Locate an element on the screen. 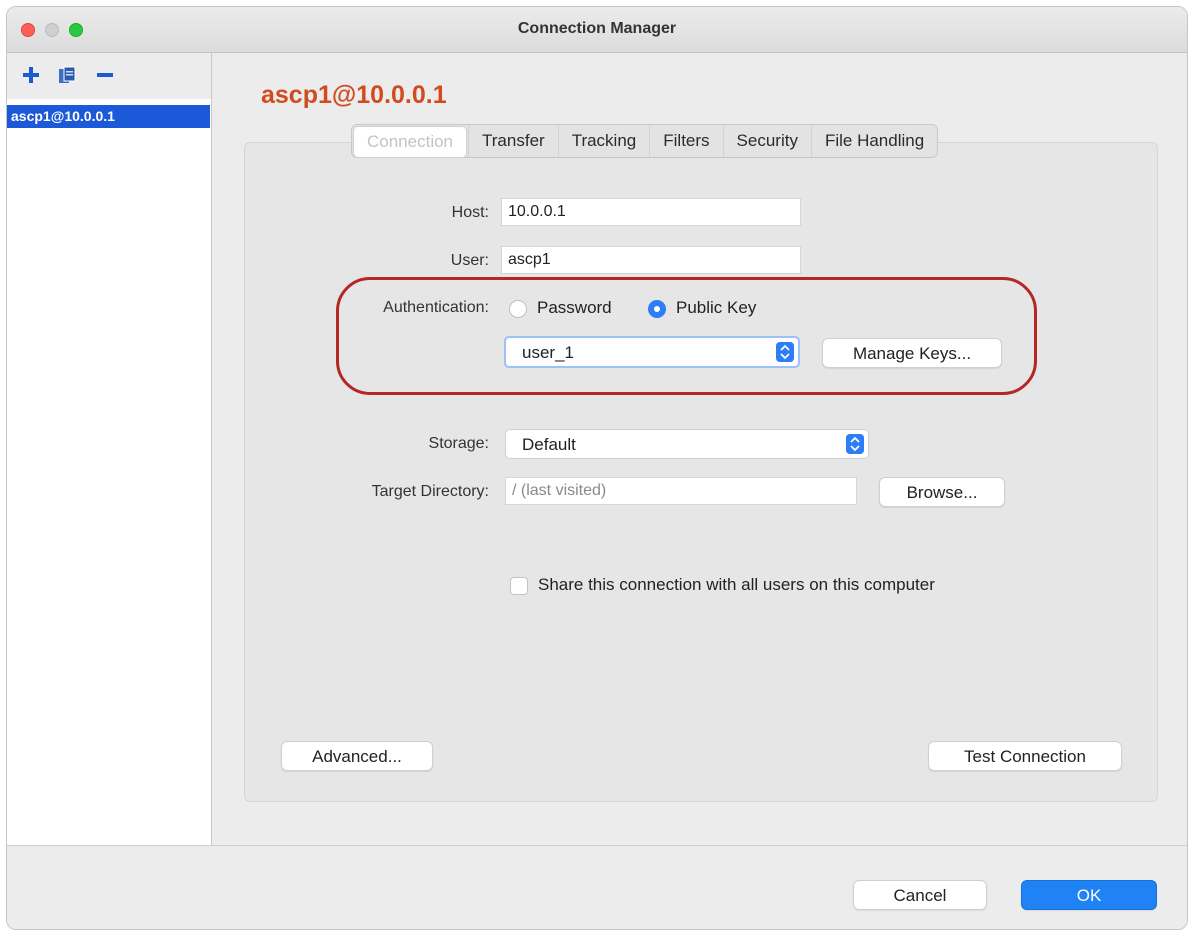  test-connection-button: Test Connection is located at coordinates (1025, 756).